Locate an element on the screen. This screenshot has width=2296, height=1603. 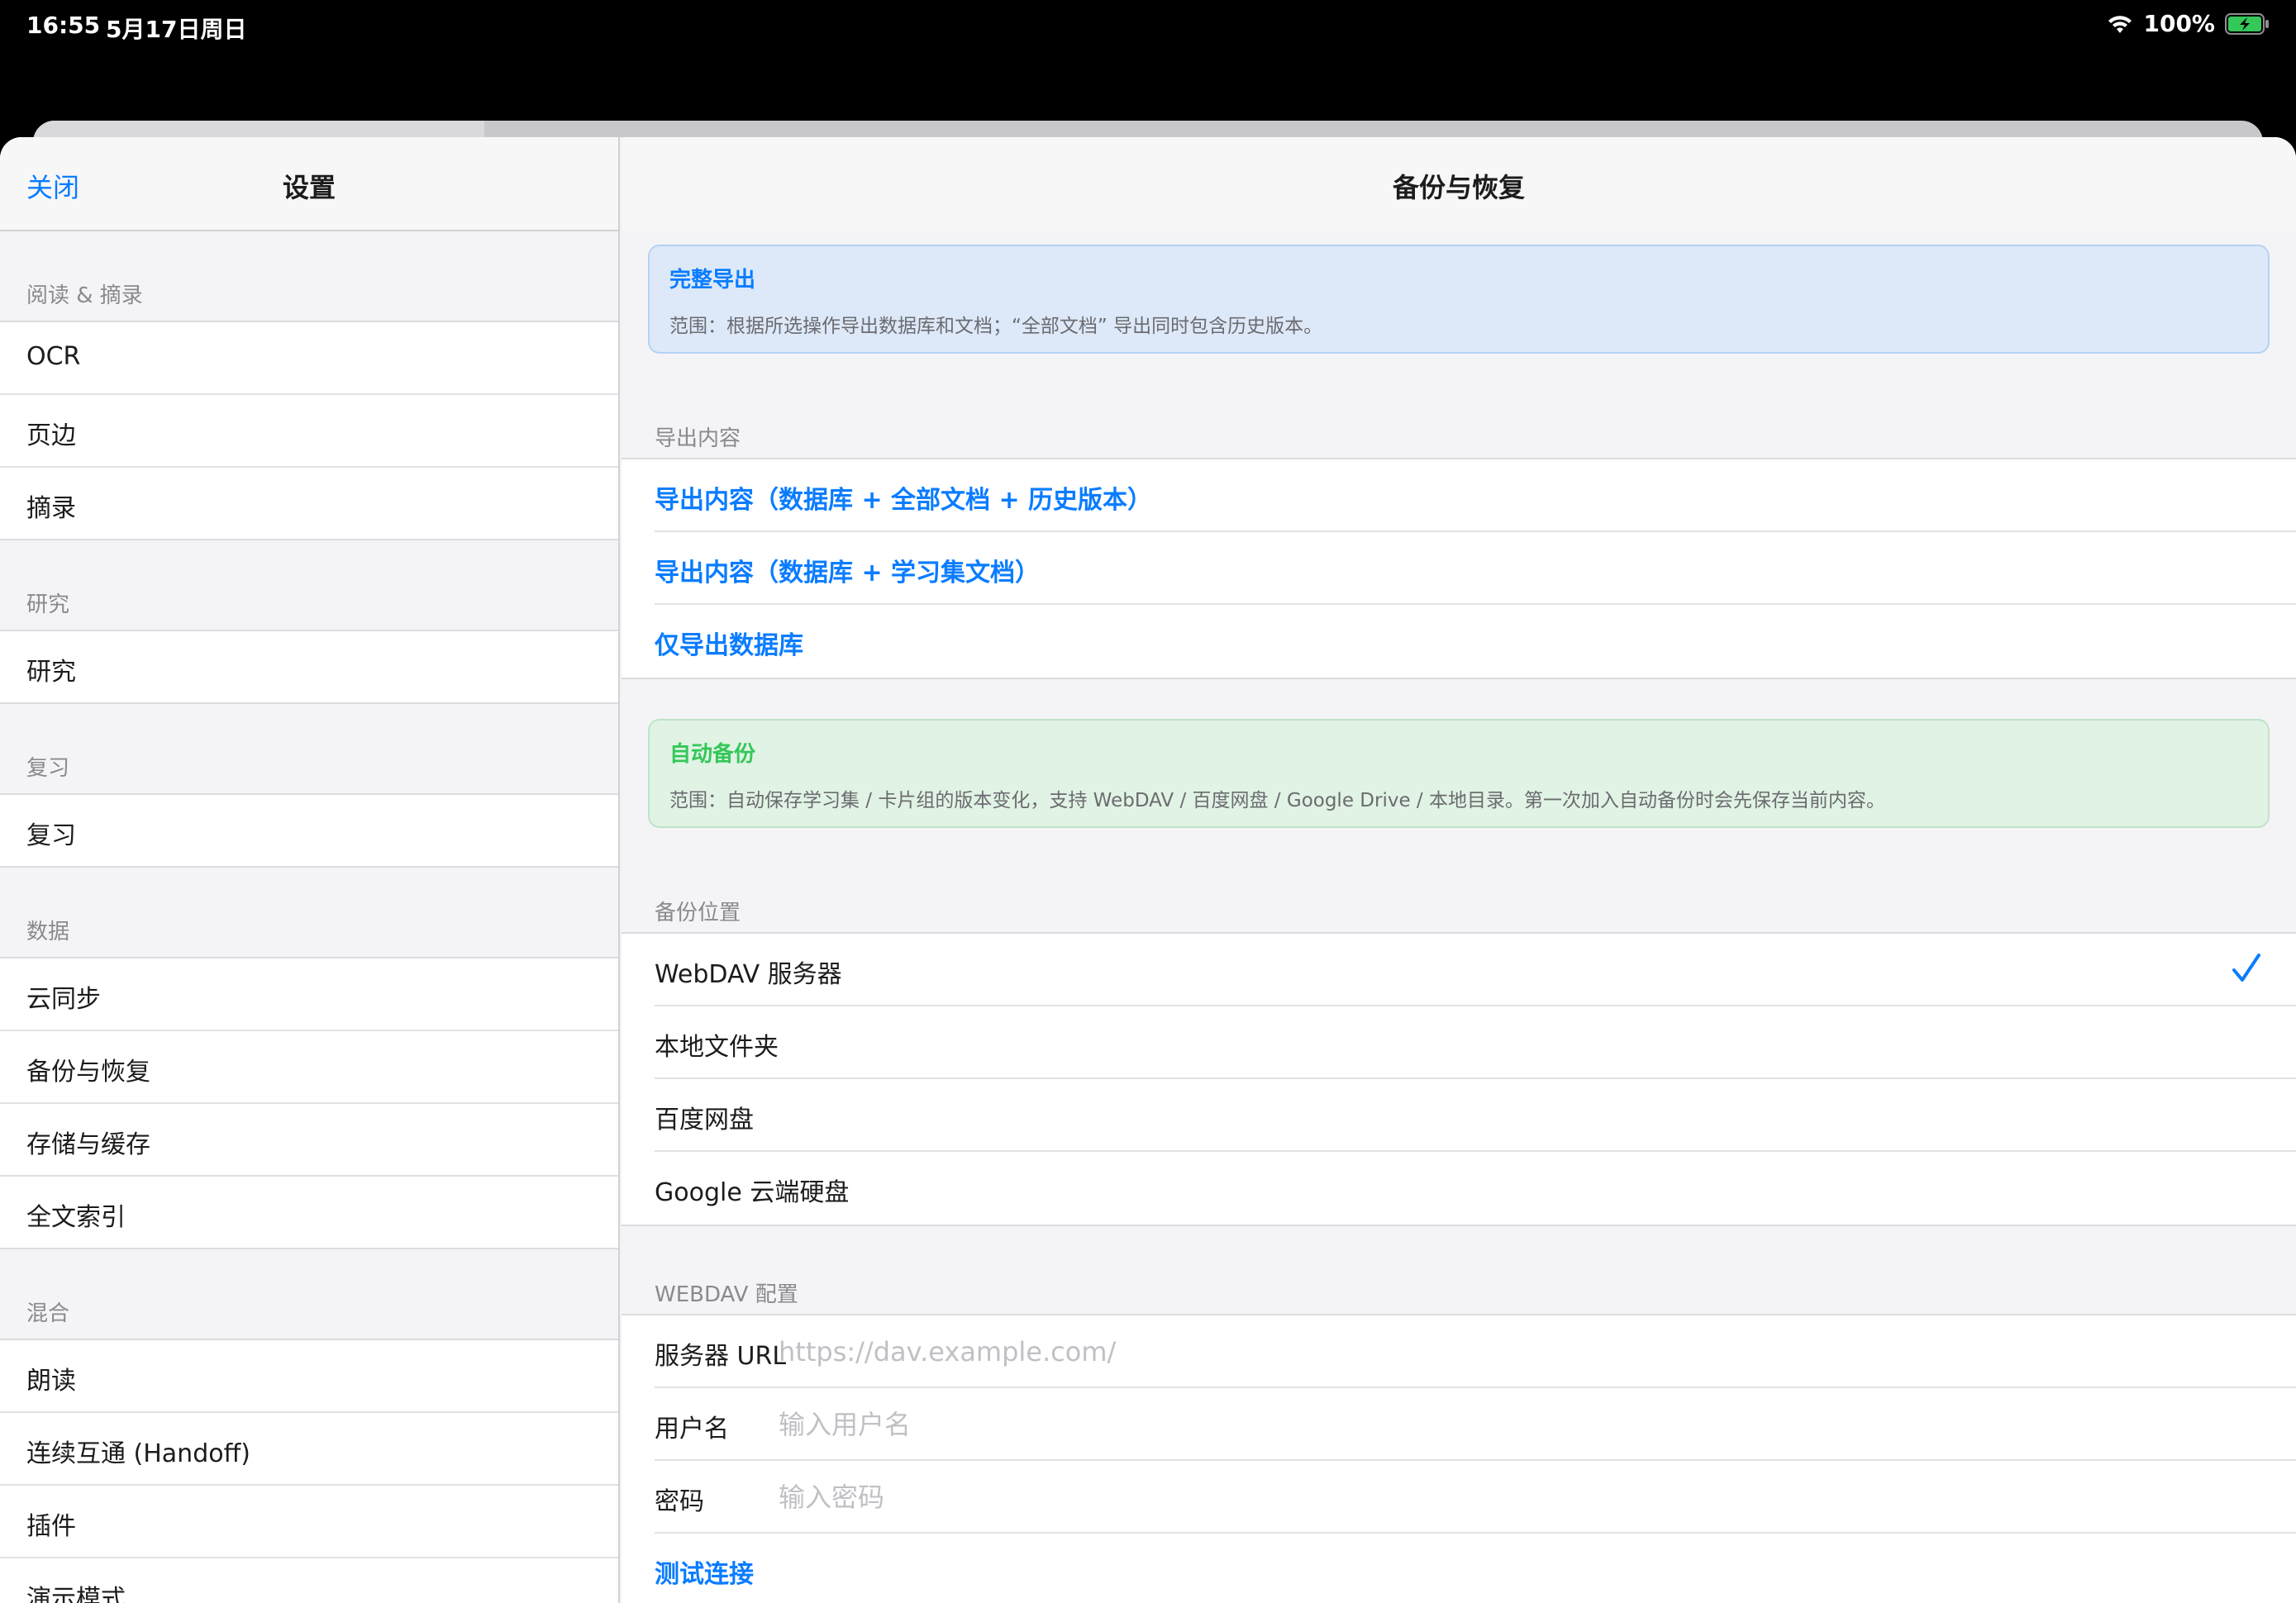
export-section-header: 导出内容 is located at coordinates (698, 438).